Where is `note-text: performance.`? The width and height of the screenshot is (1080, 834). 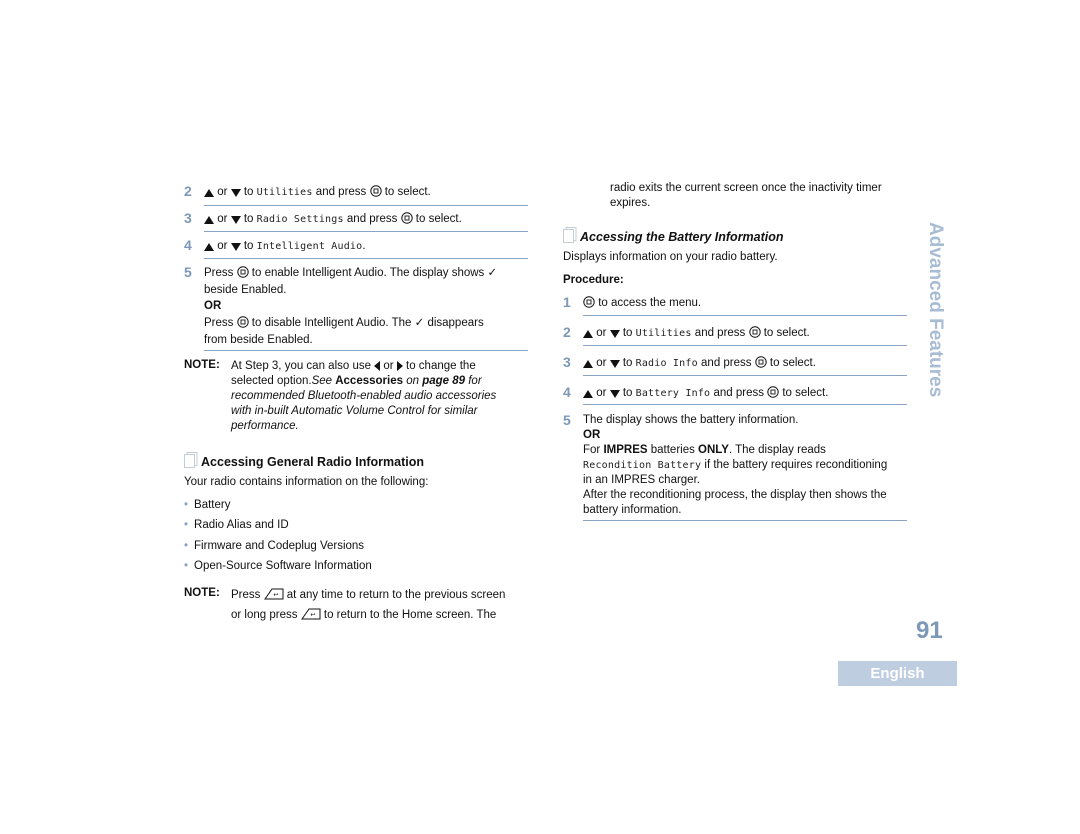 note-text: performance. is located at coordinates (265, 426).